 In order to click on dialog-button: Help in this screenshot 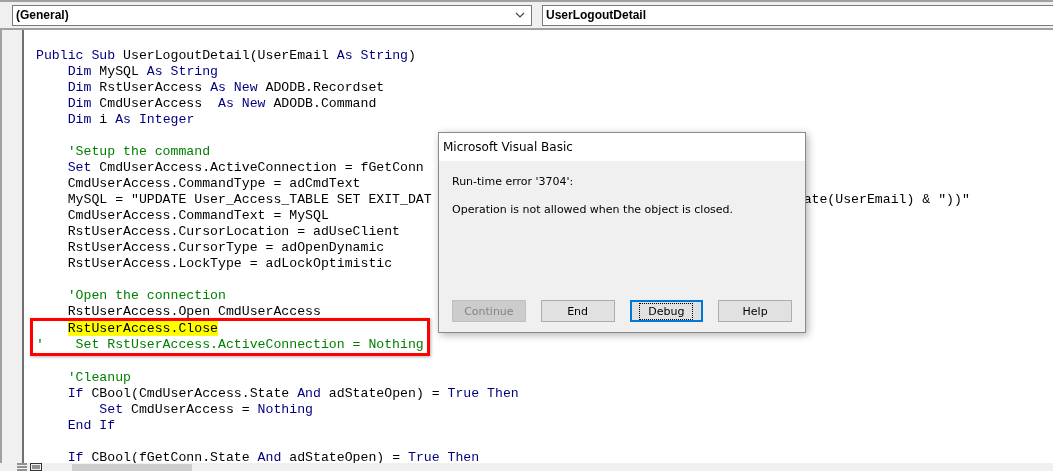, I will do `click(755, 311)`.